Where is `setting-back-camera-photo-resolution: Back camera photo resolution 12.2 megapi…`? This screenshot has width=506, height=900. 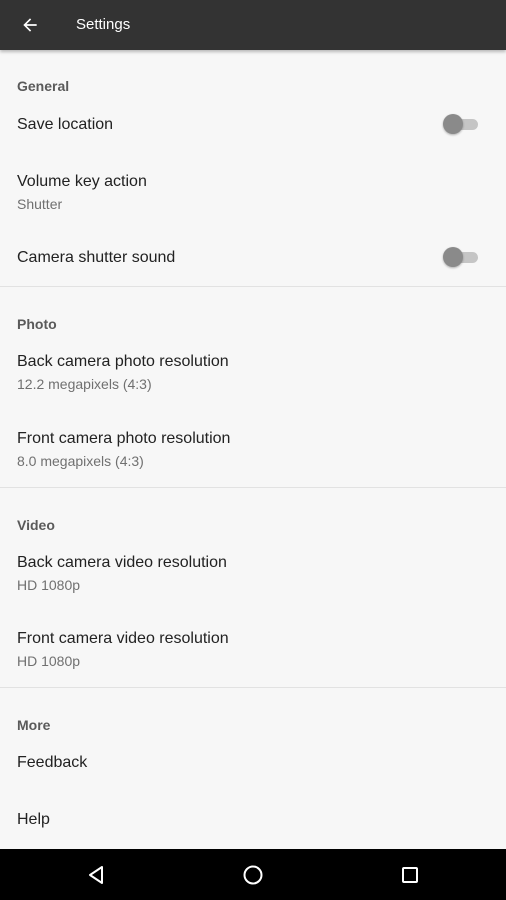 setting-back-camera-photo-resolution: Back camera photo resolution 12.2 megapi… is located at coordinates (253, 370).